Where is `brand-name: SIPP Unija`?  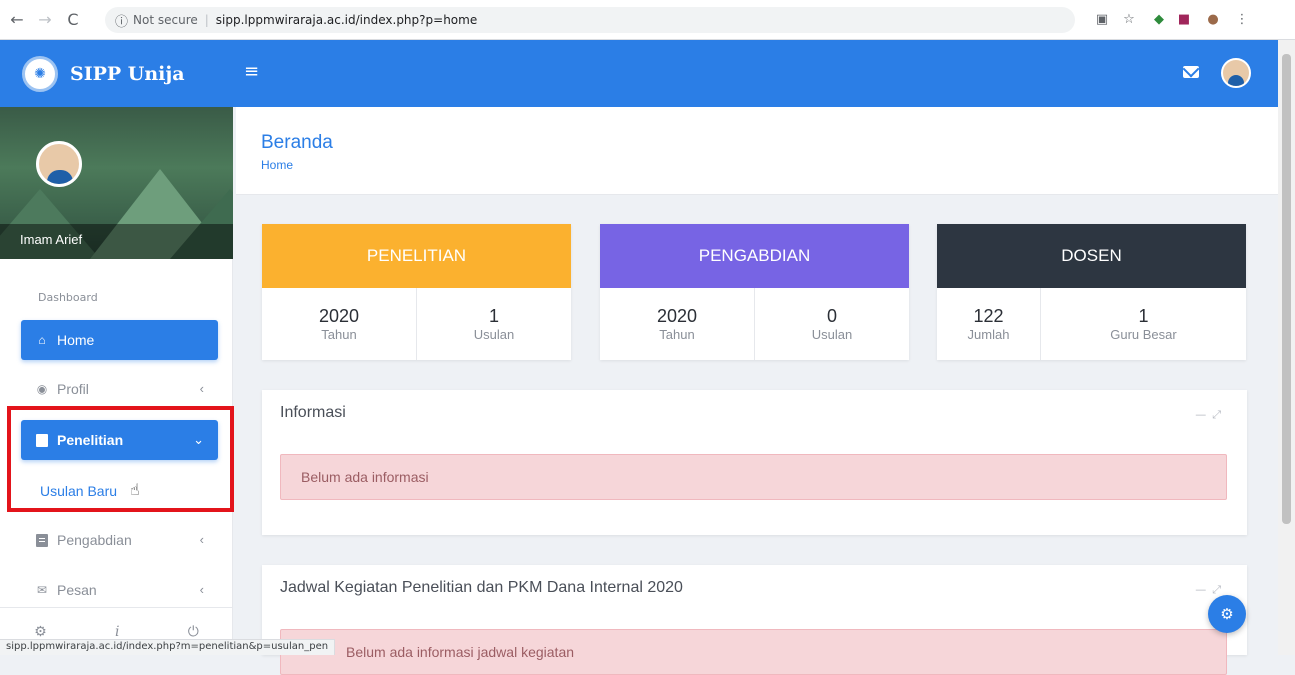 brand-name: SIPP Unija is located at coordinates (127, 73).